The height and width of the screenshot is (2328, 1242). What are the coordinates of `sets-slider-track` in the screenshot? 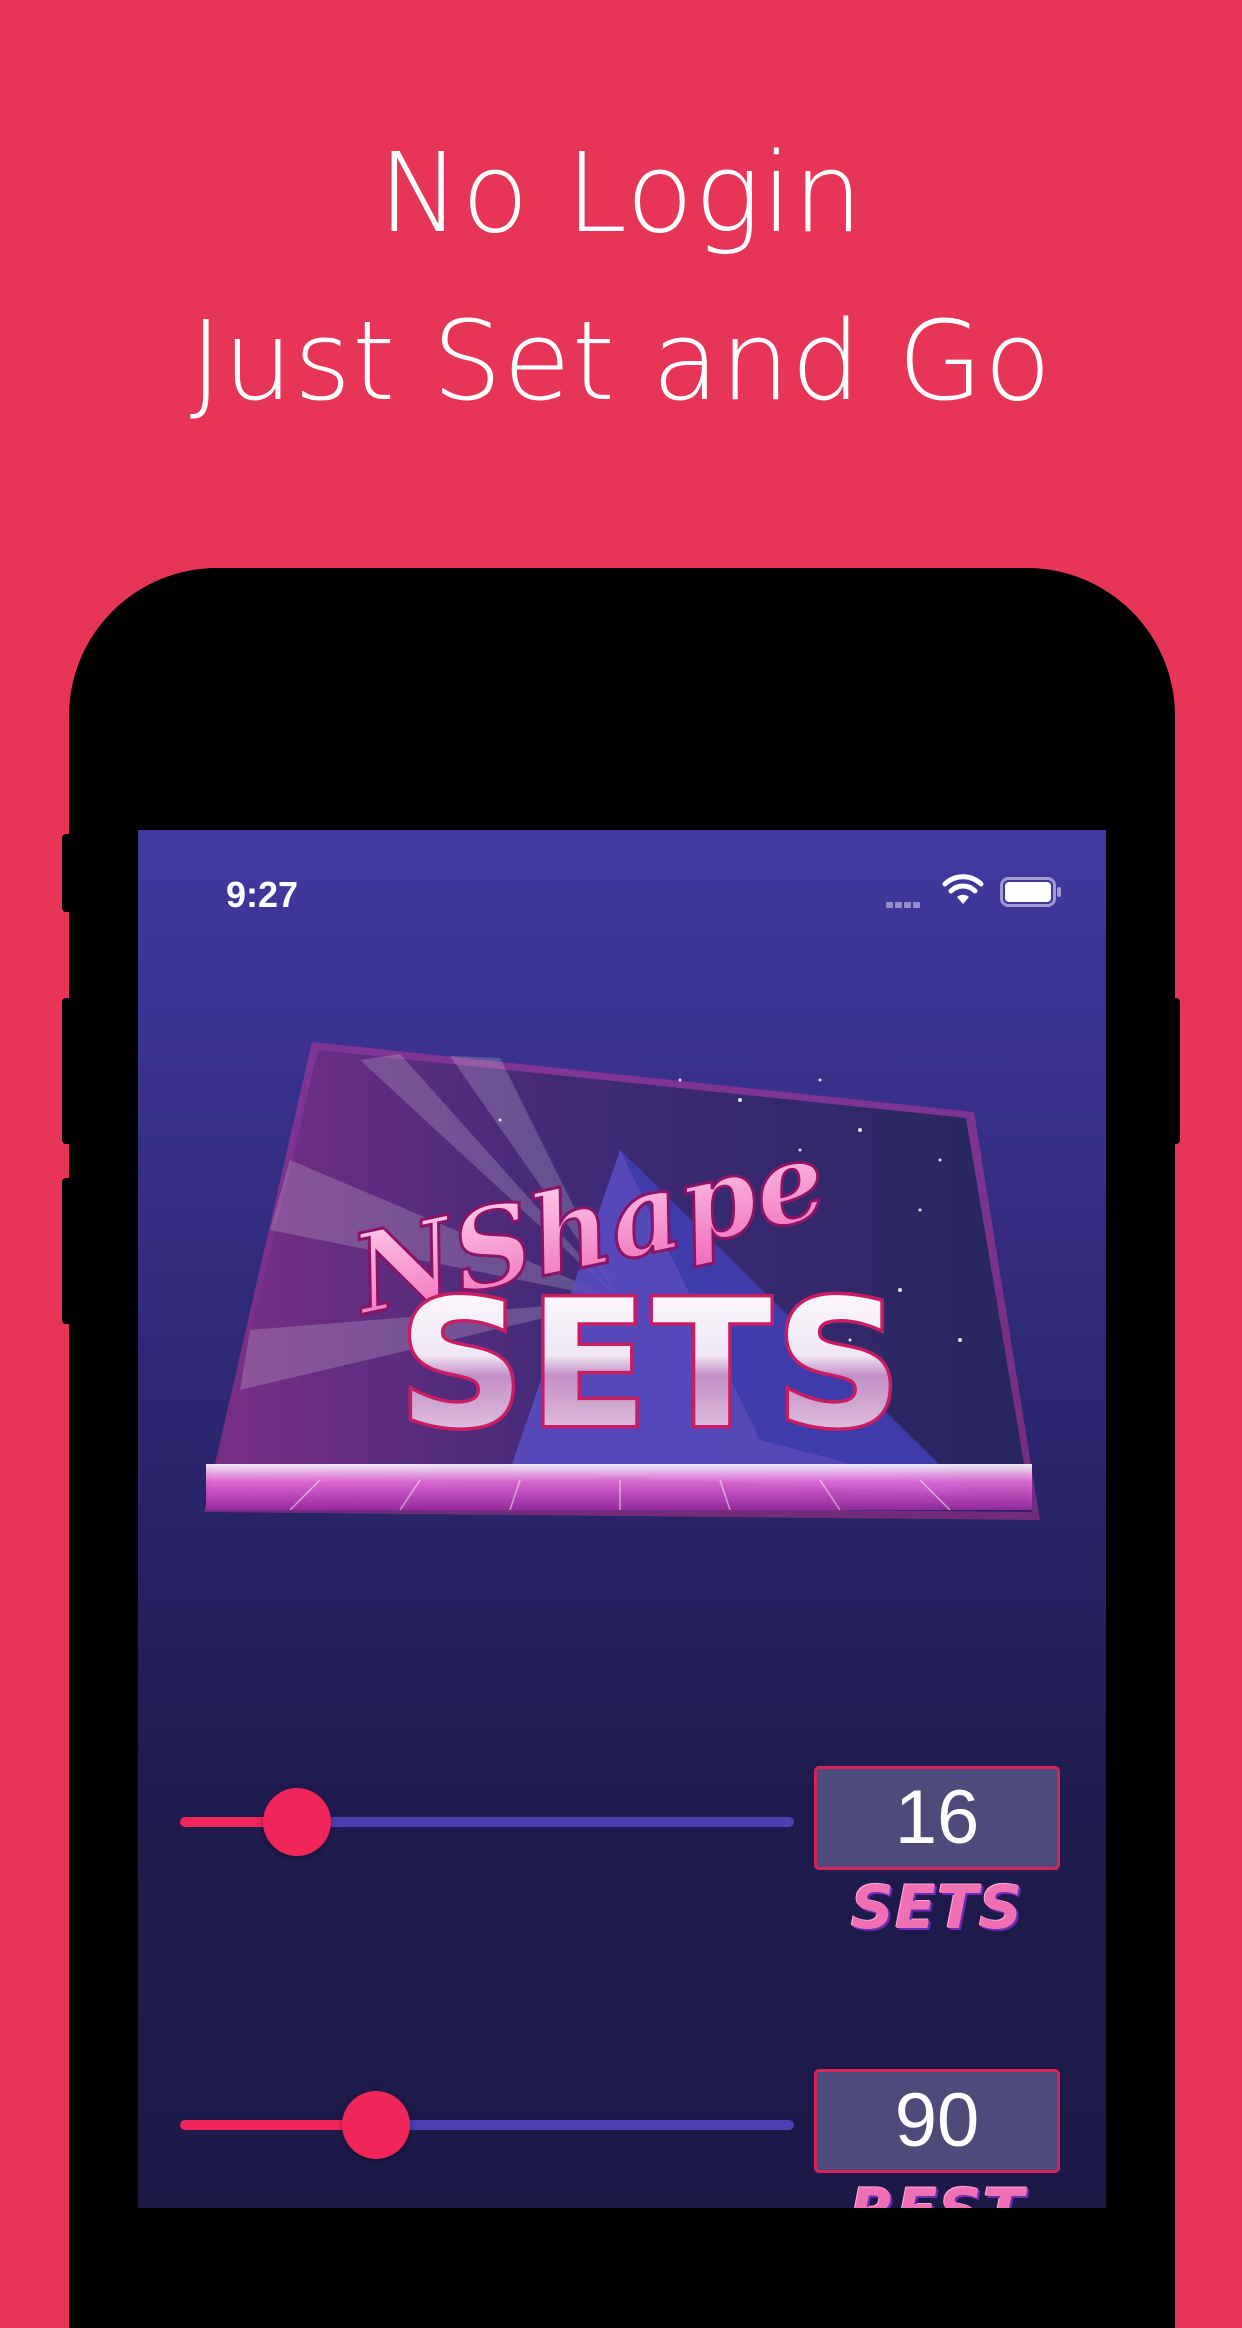 It's located at (487, 1822).